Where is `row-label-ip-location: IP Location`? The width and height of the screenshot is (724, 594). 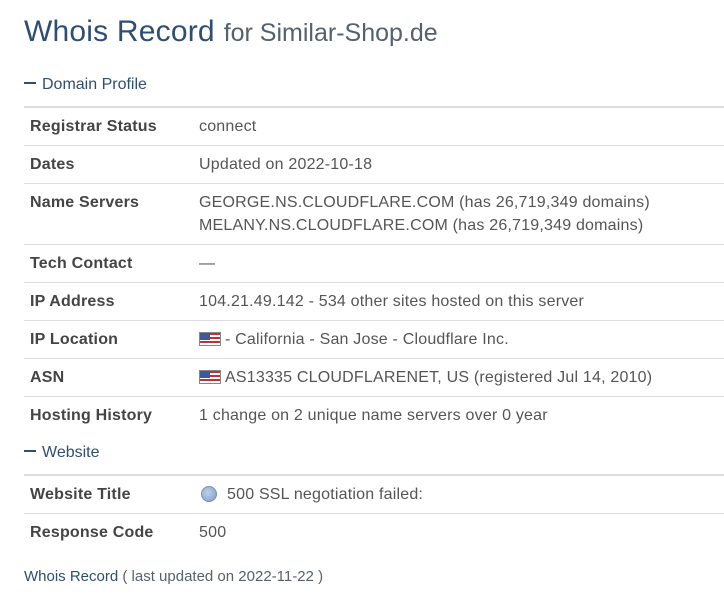 row-label-ip-location: IP Location is located at coordinates (74, 339).